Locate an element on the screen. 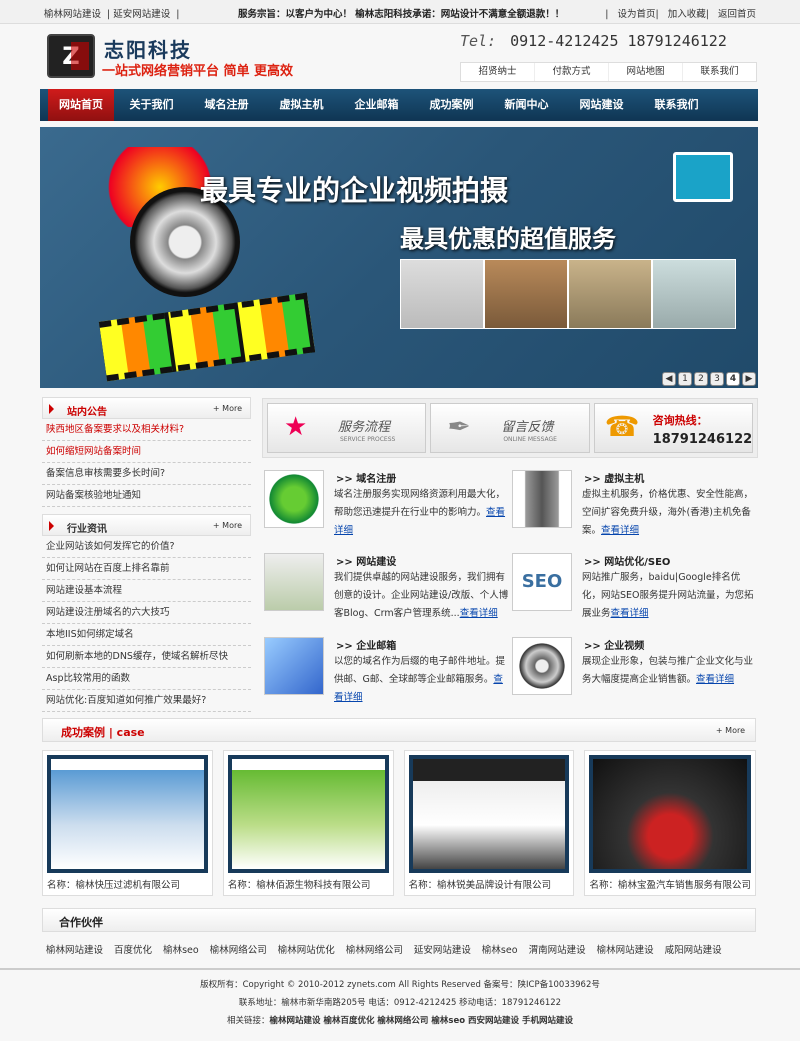  cases-more-link: + More is located at coordinates (730, 730).